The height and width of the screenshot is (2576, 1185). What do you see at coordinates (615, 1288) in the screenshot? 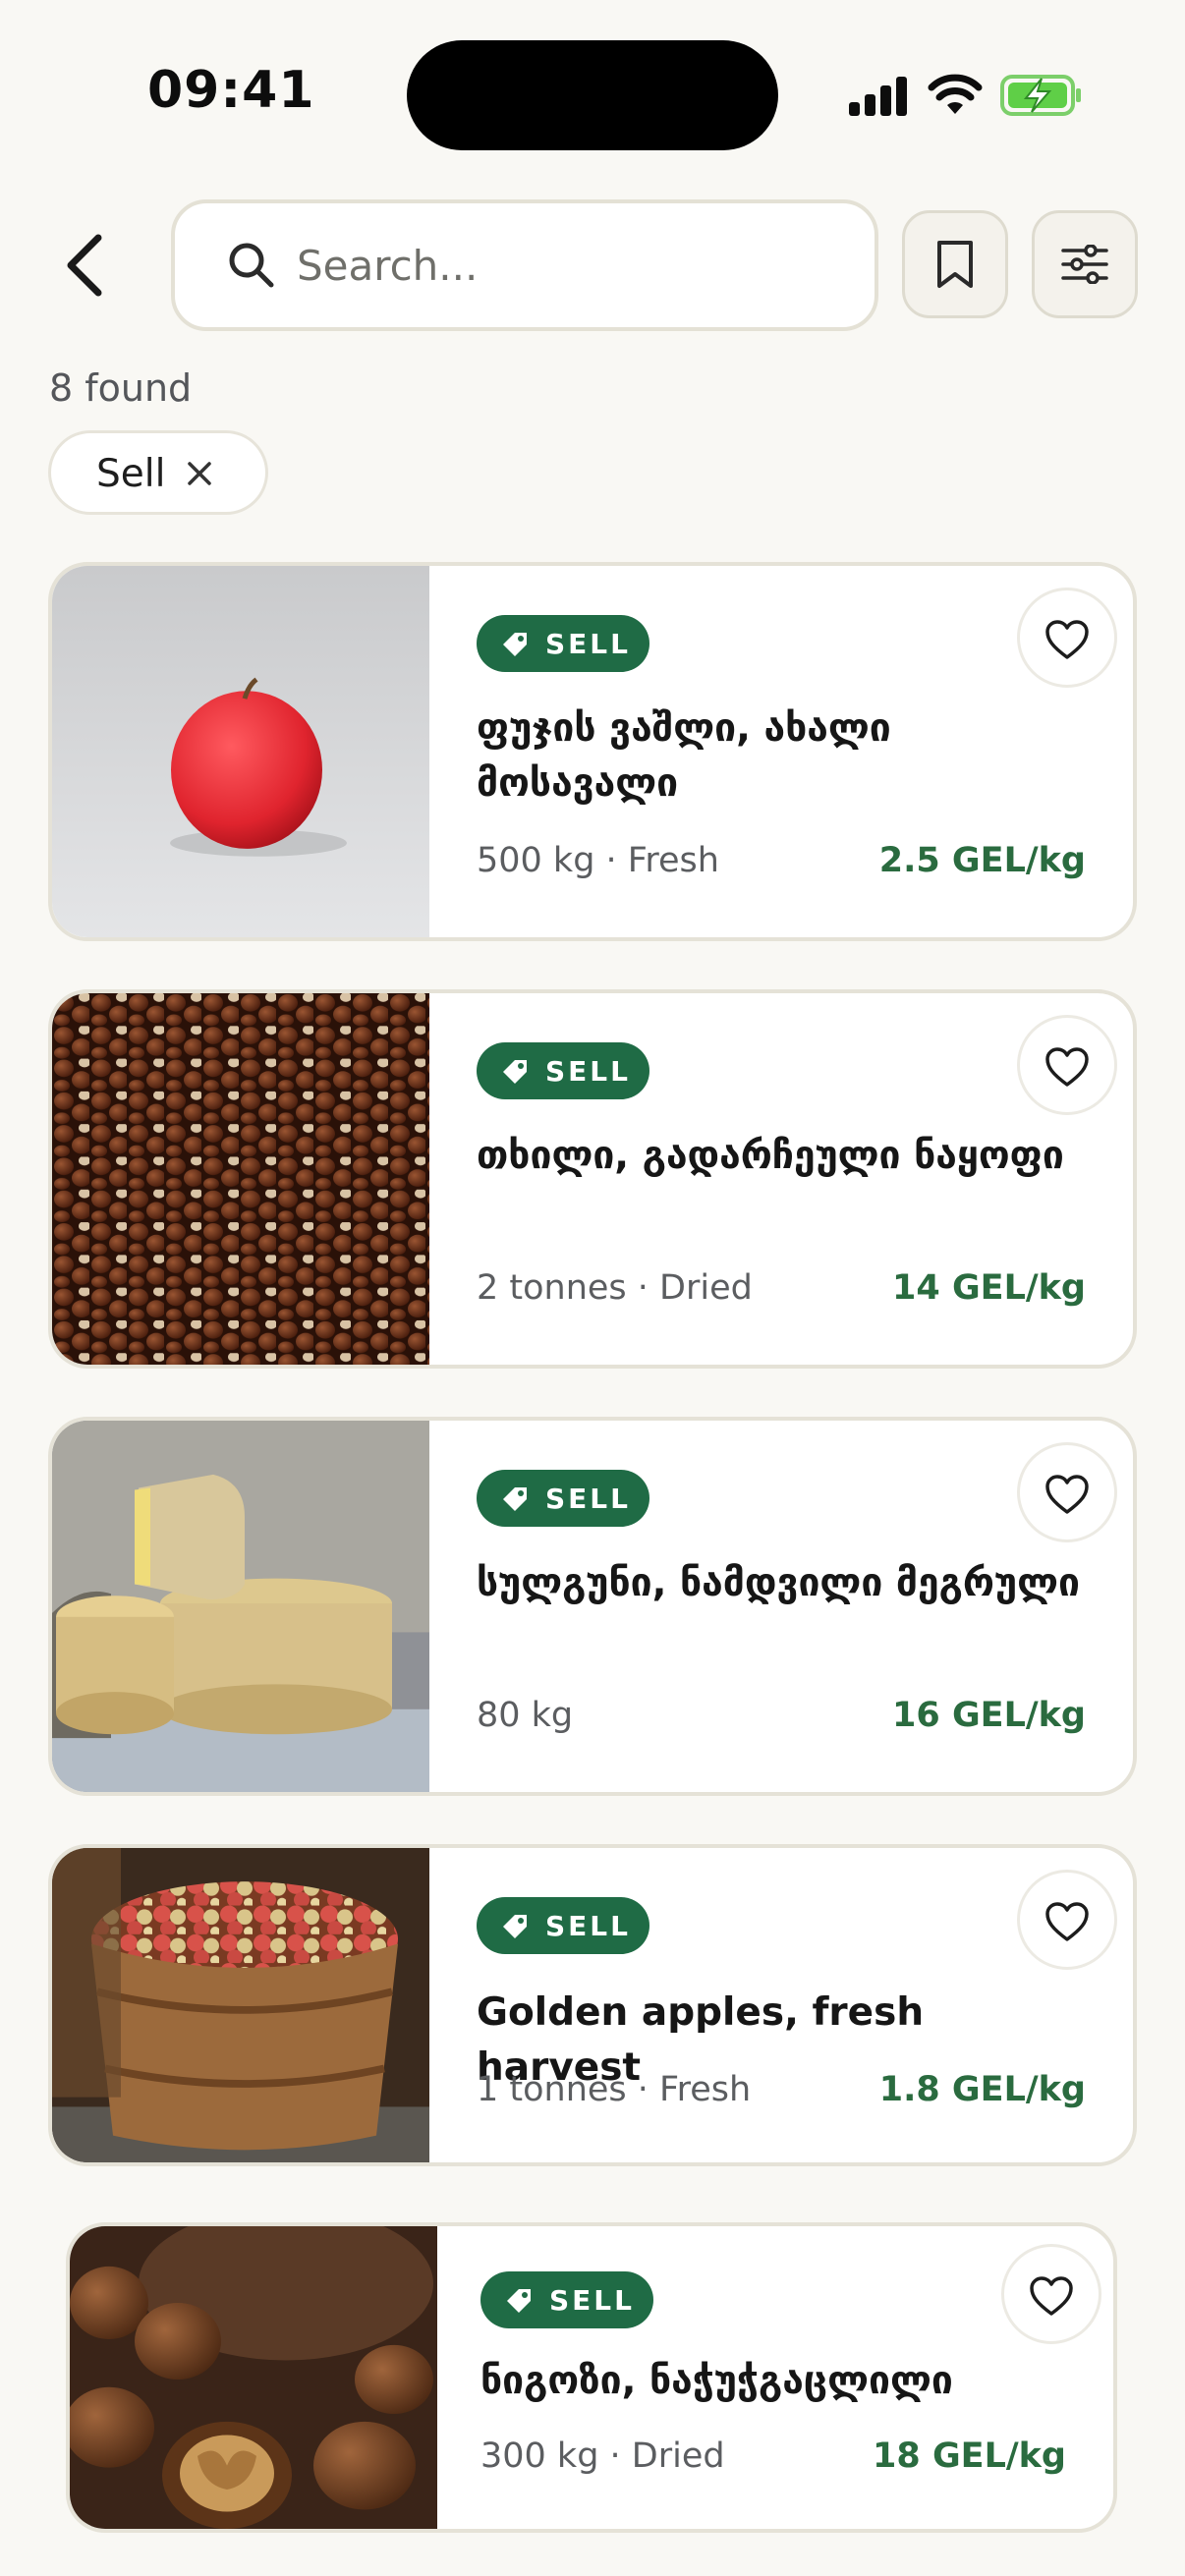
I see `listing-meta: 2 tonnes · Dried` at bounding box center [615, 1288].